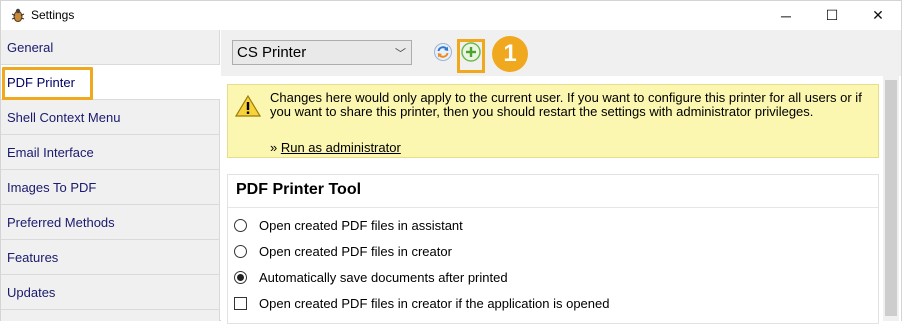  Describe the element at coordinates (341, 147) in the screenshot. I see `run-as-admin-link: Run as administrator` at that location.